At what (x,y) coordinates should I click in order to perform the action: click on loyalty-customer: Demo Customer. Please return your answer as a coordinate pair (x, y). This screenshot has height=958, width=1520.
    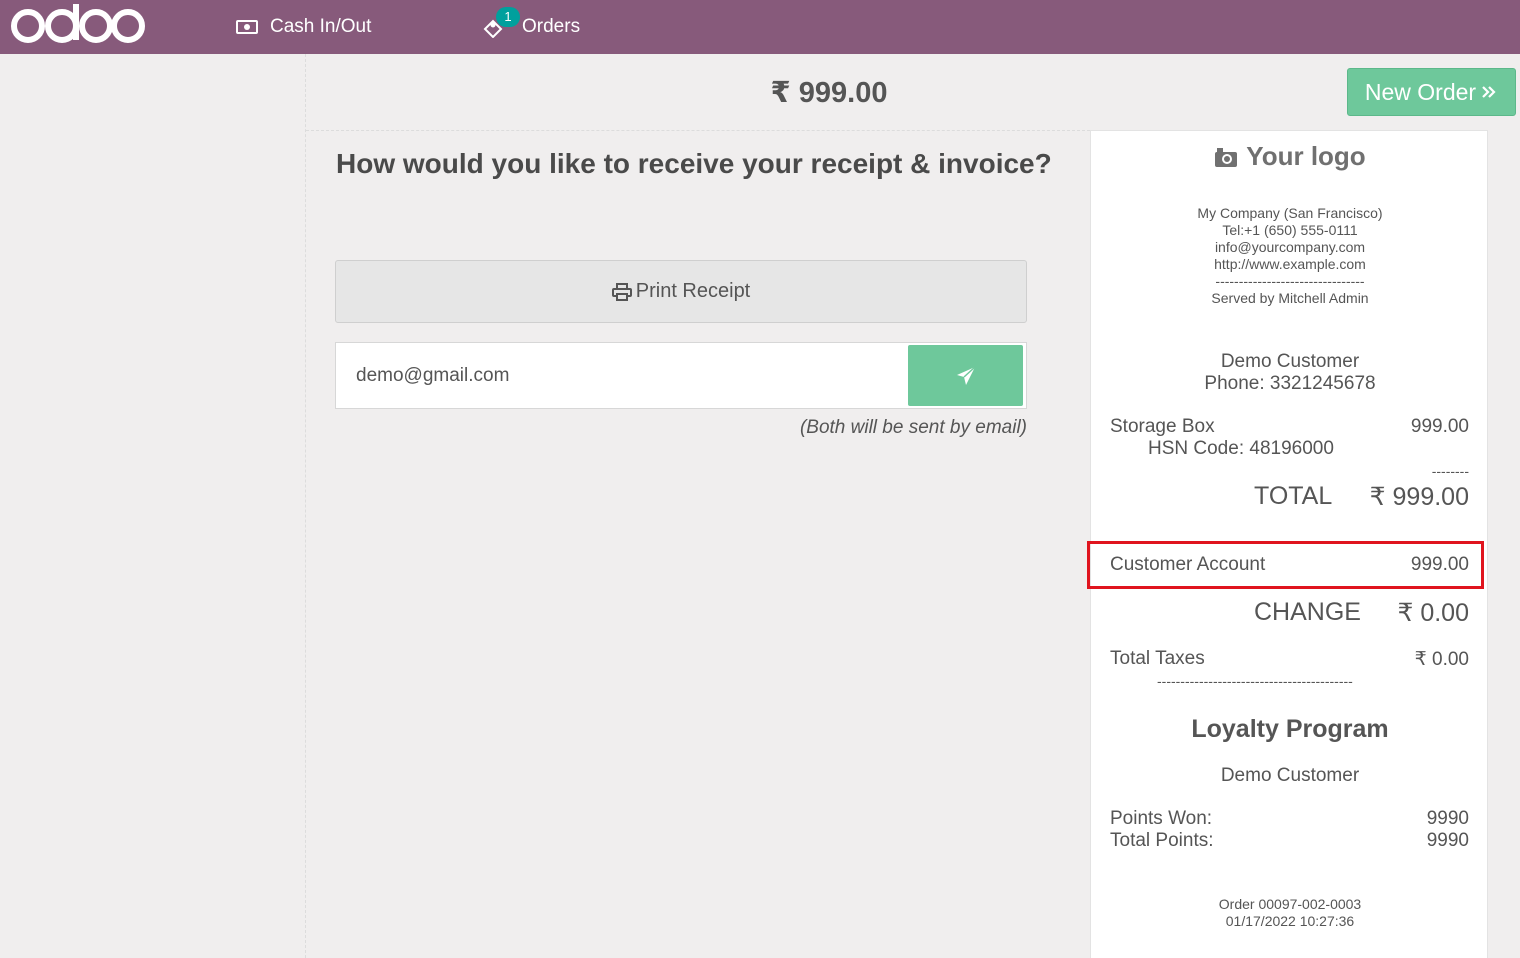
    Looking at the image, I should click on (1290, 775).